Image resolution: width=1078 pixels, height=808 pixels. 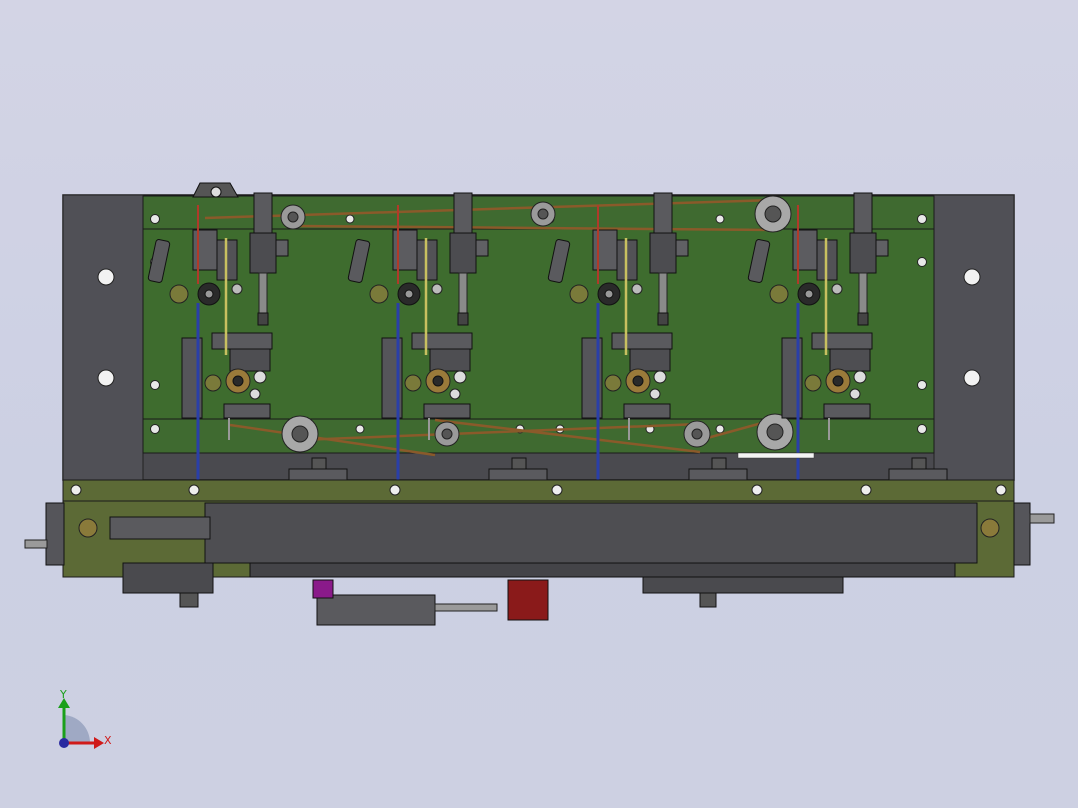 What do you see at coordinates (1042, 518) in the screenshot?
I see `right-shaft` at bounding box center [1042, 518].